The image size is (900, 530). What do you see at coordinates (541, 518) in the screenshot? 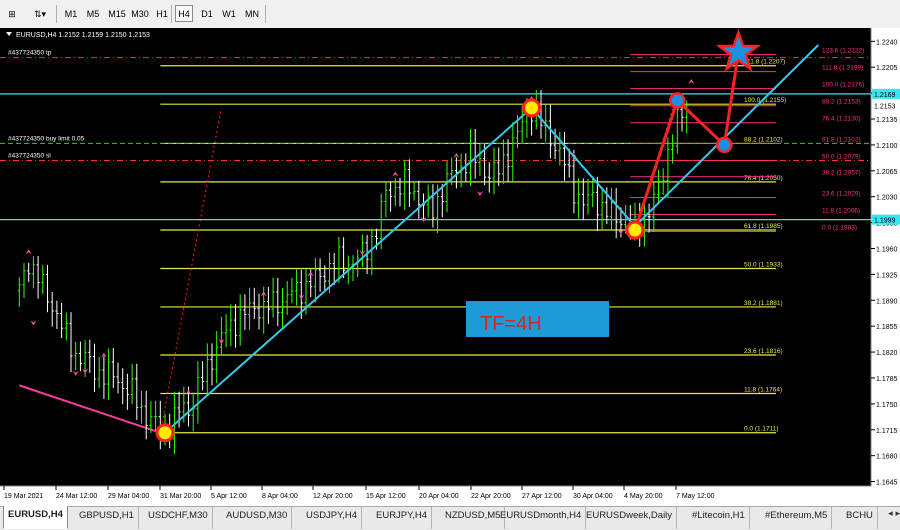
I see `chart-tab: EURUSDmonth,H4` at bounding box center [541, 518].